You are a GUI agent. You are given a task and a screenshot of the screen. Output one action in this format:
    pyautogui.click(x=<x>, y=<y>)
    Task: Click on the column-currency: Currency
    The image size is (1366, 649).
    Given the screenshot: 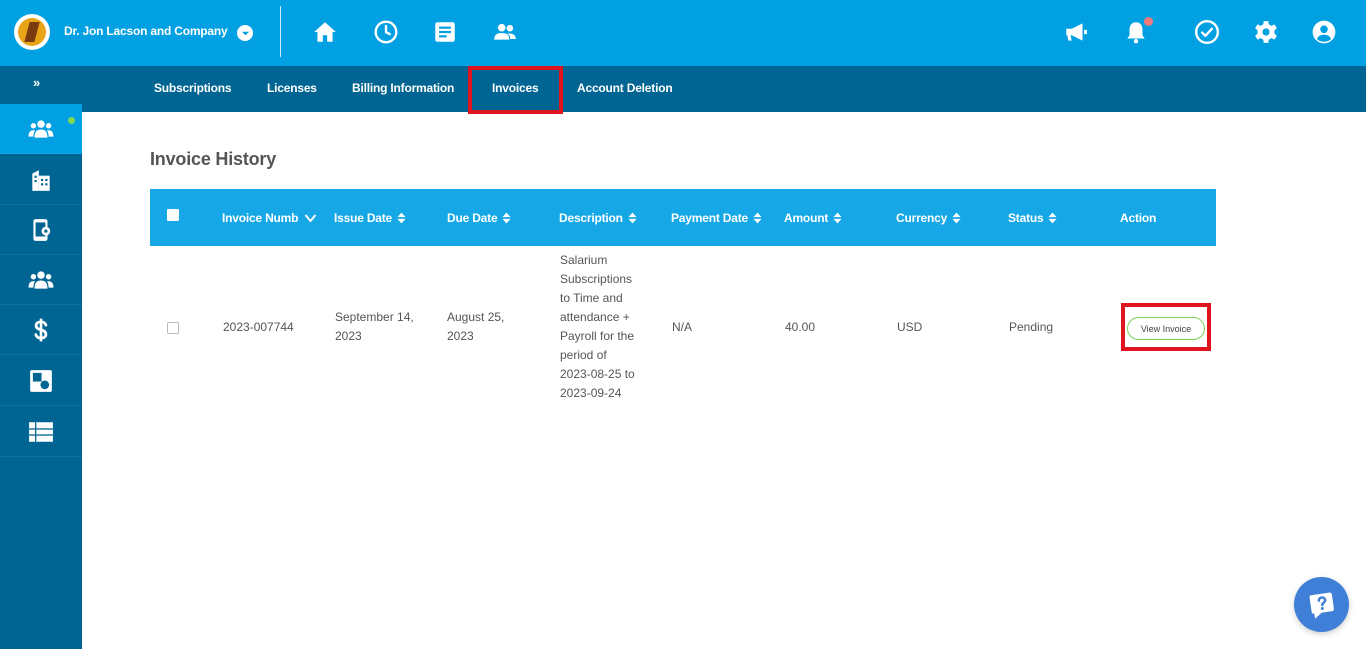 What is the action you would take?
    pyautogui.click(x=928, y=218)
    